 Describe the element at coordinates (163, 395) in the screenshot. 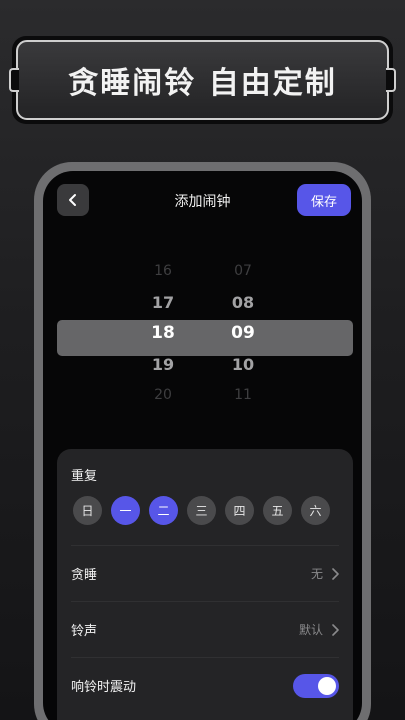

I see `hour-option: 20` at that location.